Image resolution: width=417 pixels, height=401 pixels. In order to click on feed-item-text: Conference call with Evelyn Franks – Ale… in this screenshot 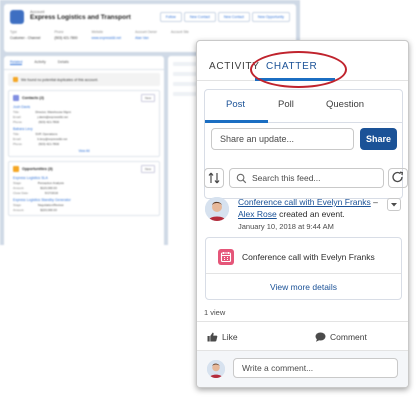, I will do `click(314, 208)`.